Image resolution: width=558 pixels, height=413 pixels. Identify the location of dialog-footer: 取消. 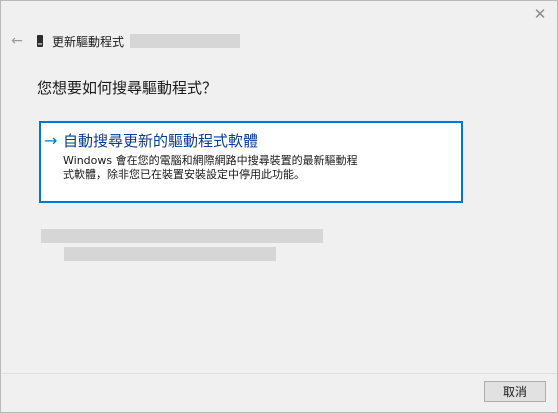
(279, 392).